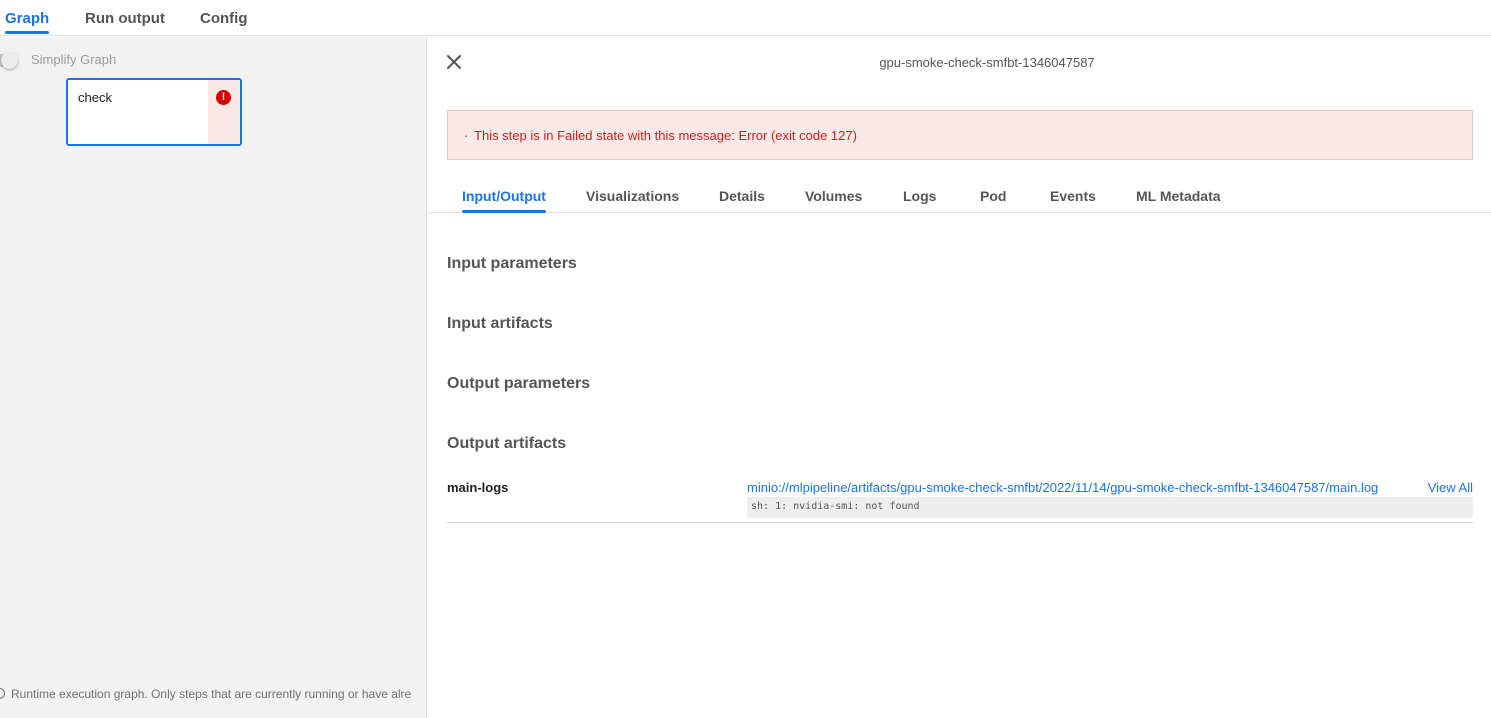 This screenshot has height=718, width=1491. I want to click on tab-logs: Logs, so click(919, 194).